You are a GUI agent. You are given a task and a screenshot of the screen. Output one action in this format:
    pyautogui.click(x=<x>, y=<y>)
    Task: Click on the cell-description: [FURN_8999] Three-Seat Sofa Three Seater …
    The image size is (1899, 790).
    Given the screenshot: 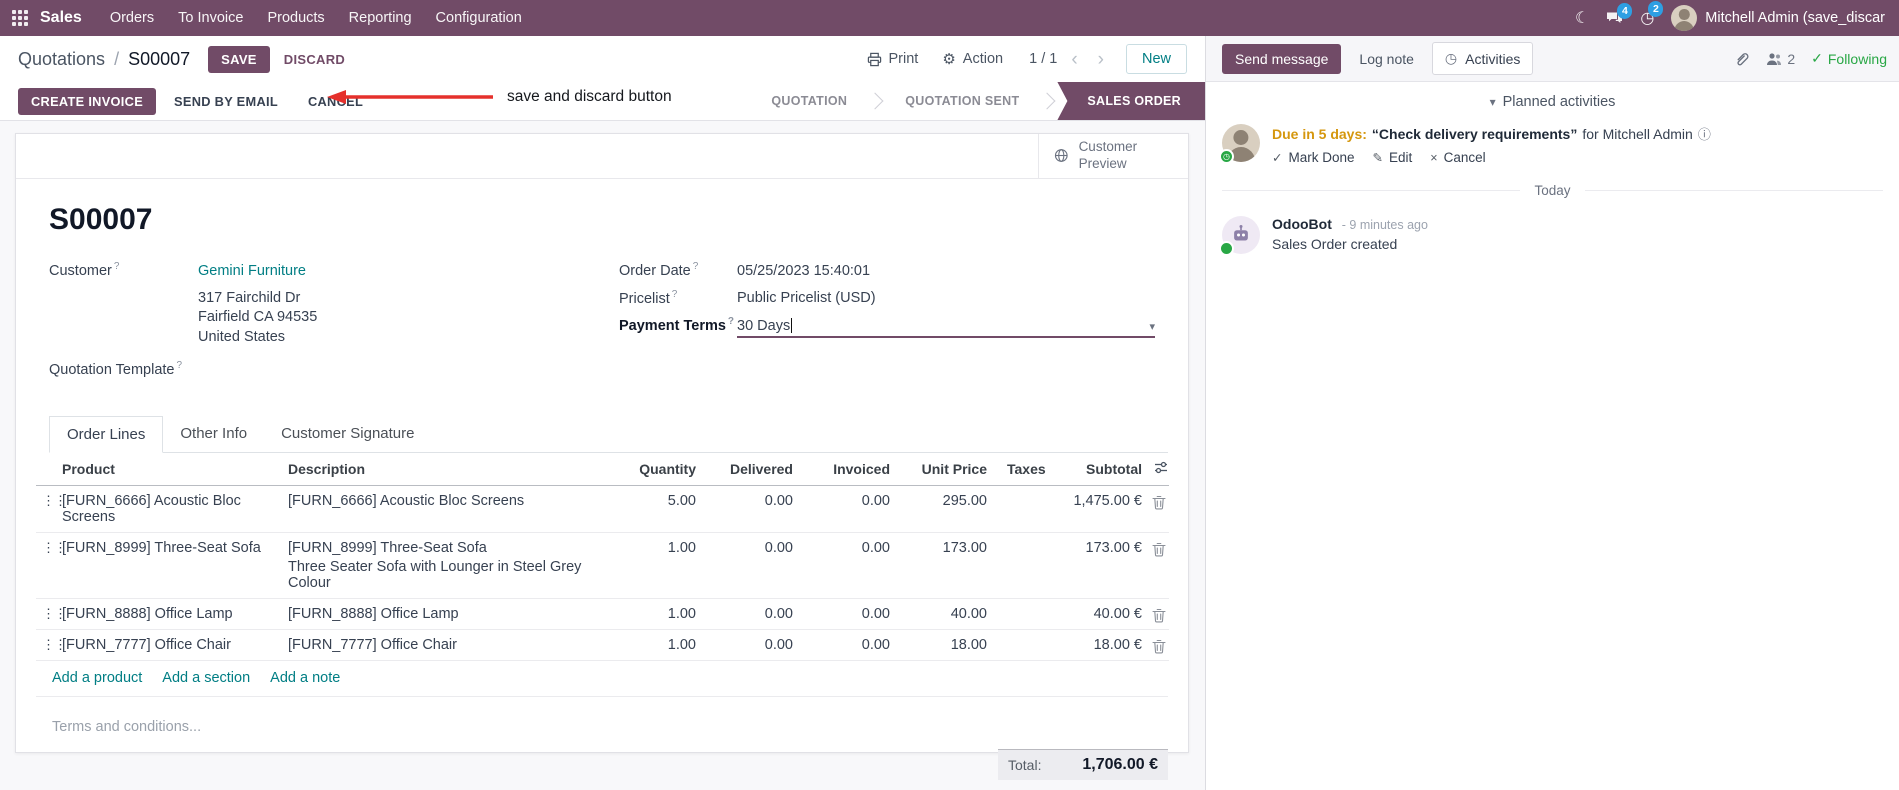 What is the action you would take?
    pyautogui.click(x=447, y=565)
    